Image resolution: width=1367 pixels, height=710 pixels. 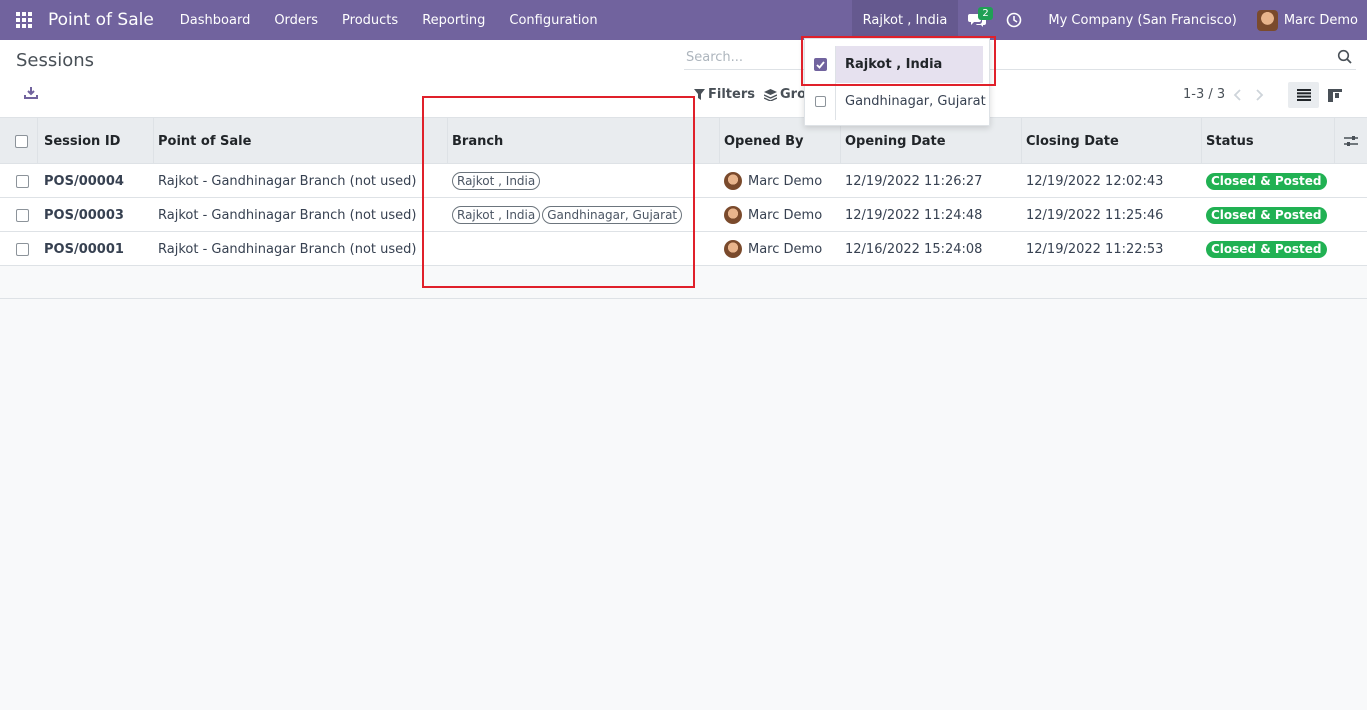 I want to click on select-all-cell, so click(x=19, y=141).